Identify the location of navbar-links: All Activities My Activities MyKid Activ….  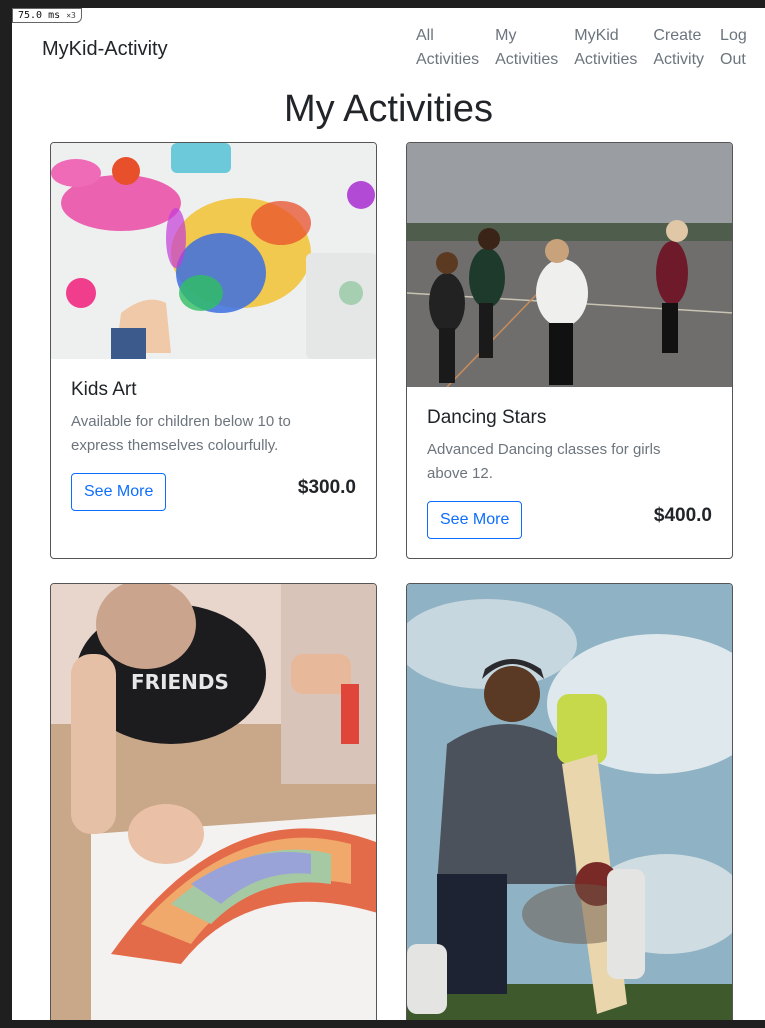
(577, 48).